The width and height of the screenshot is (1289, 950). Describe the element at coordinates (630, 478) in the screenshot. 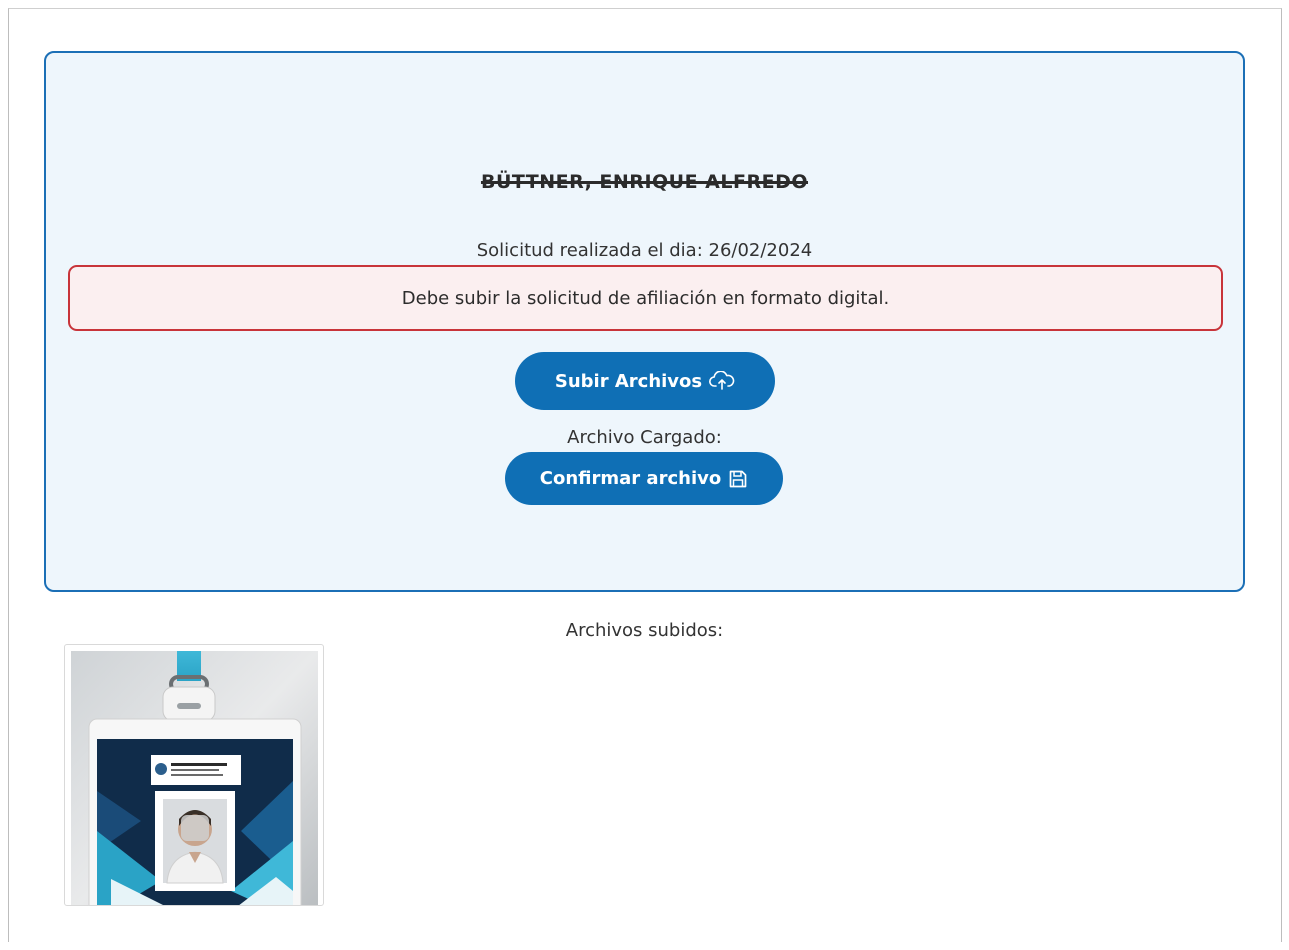

I see `confirm-file-label: Confirmar archivo` at that location.